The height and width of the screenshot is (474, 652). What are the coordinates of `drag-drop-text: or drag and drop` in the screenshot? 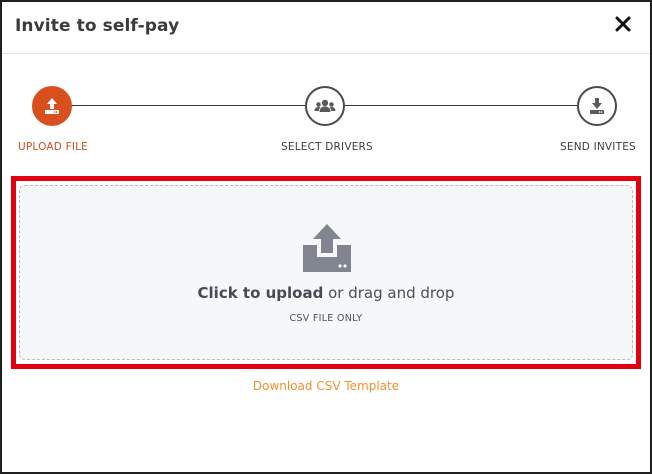 It's located at (389, 293).